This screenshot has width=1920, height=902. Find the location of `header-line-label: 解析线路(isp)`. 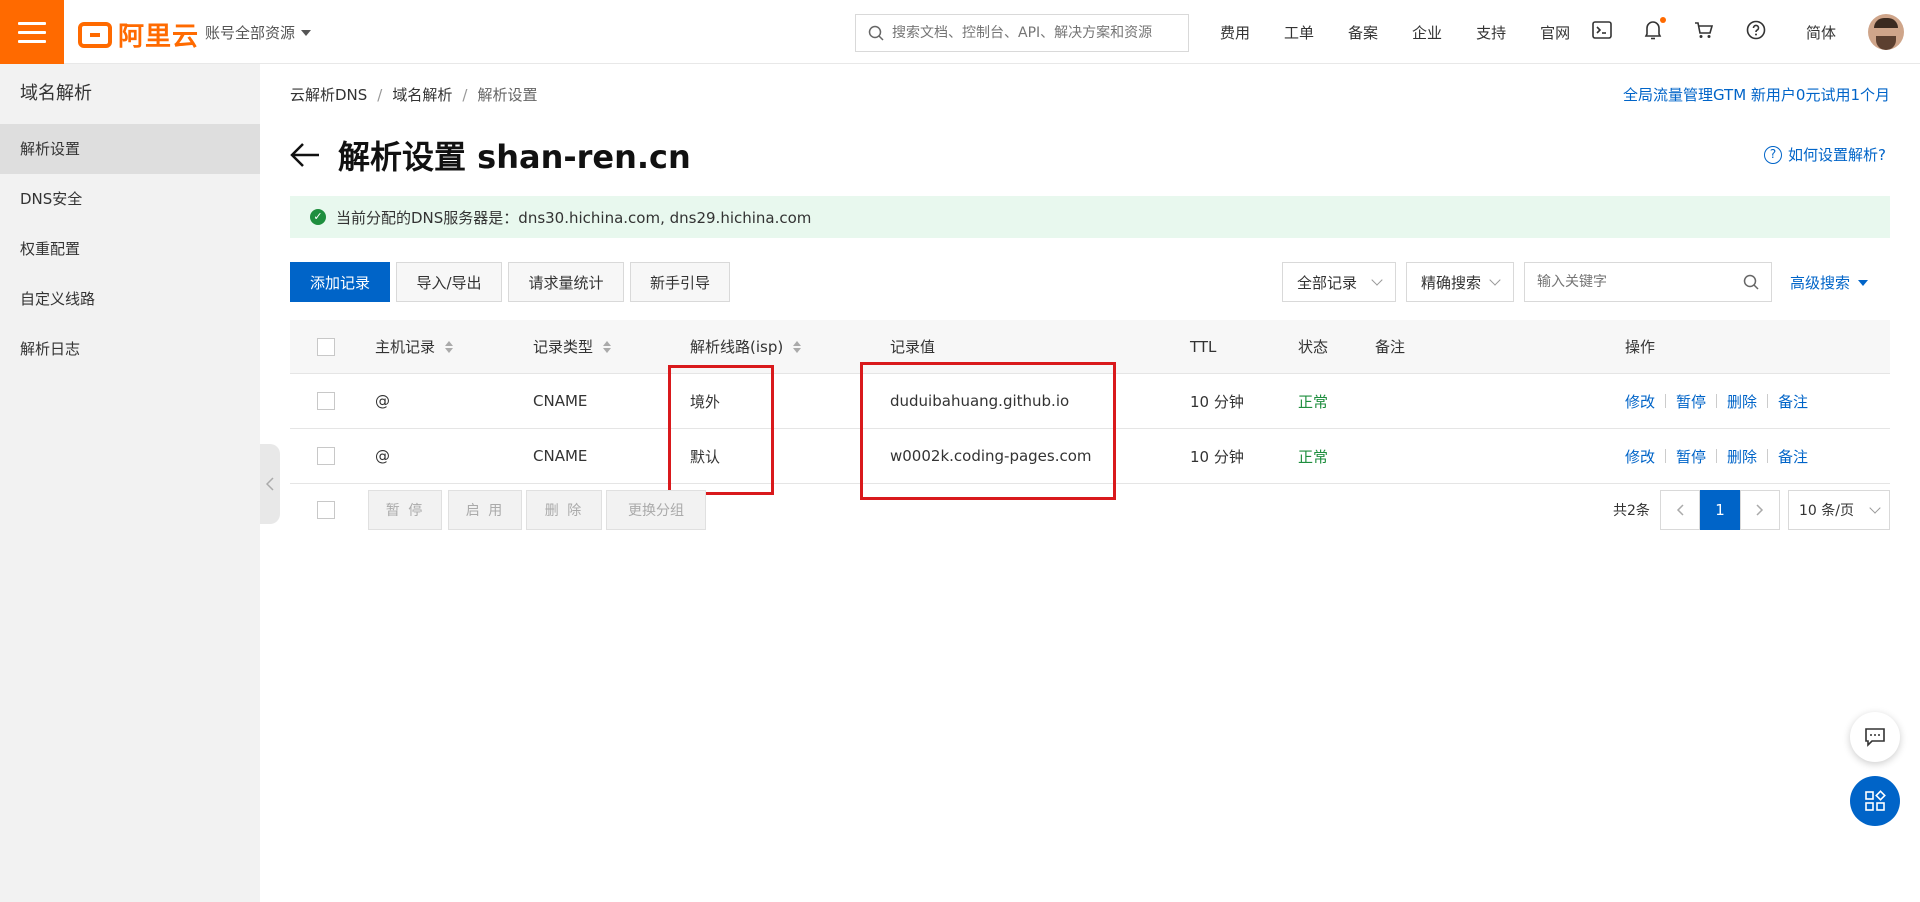

header-line-label: 解析线路(isp) is located at coordinates (737, 347).